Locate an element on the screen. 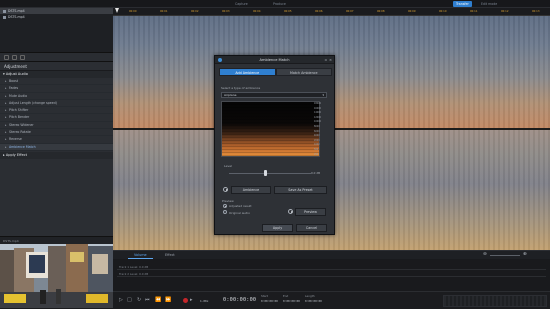 The height and width of the screenshot is (309, 550). top-bar: Capture Produce Transfer Edit mode is located at coordinates (275, 4).